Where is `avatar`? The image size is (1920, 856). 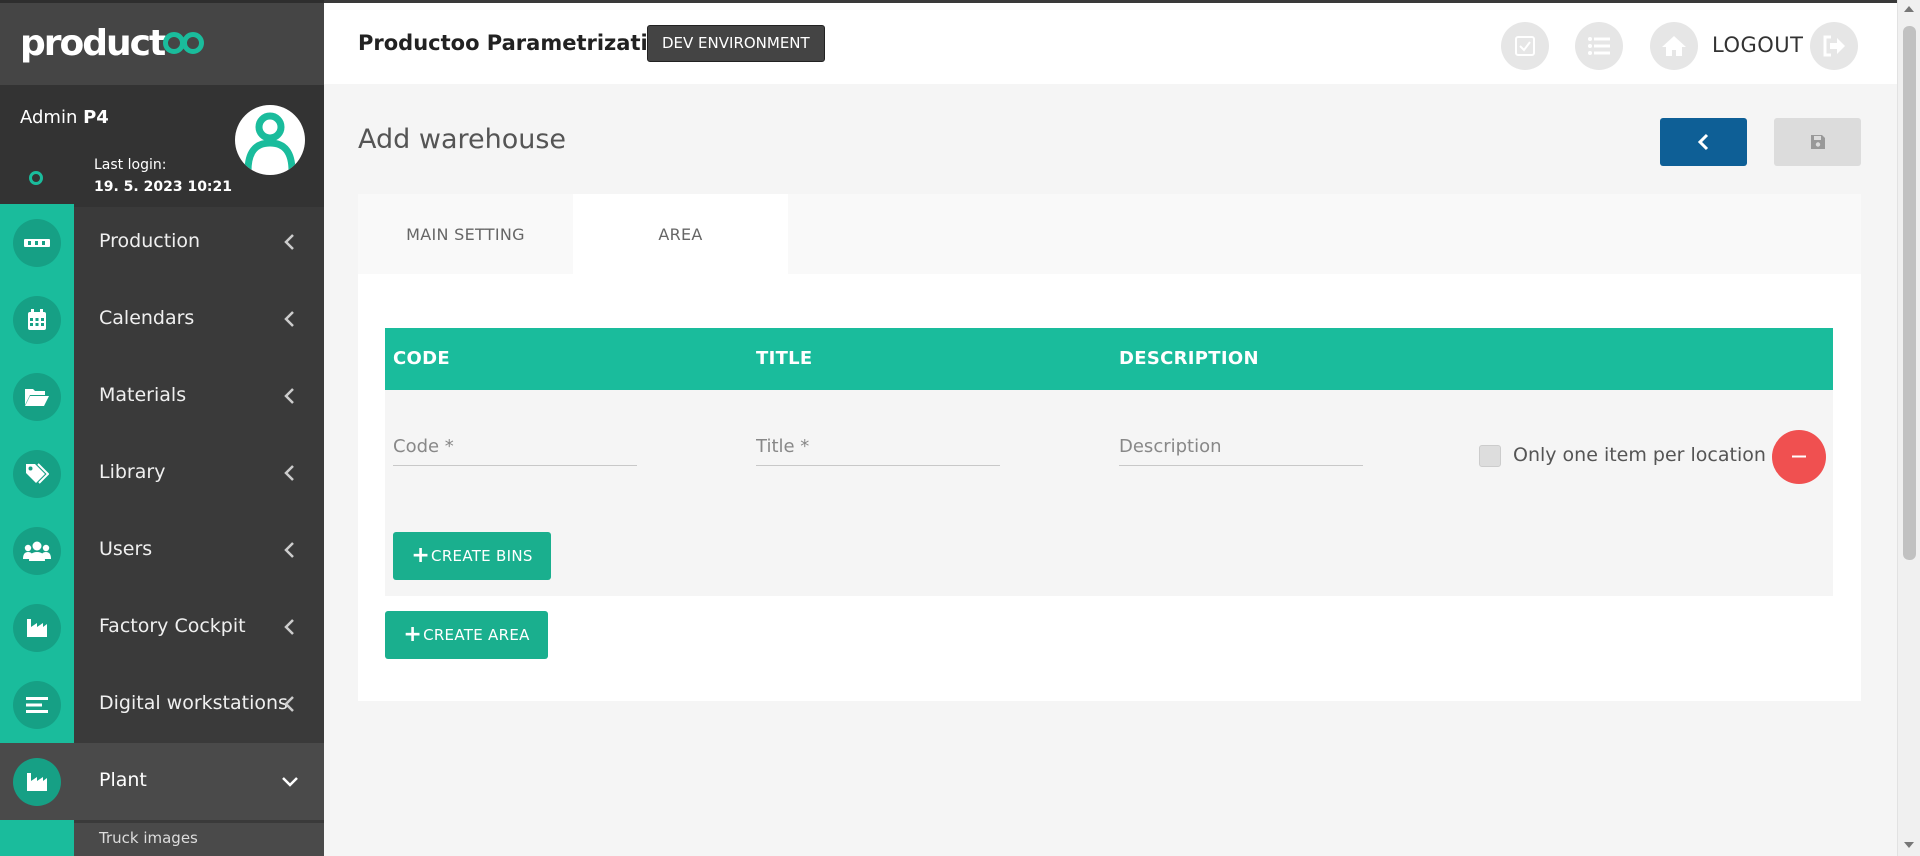
avatar is located at coordinates (270, 140).